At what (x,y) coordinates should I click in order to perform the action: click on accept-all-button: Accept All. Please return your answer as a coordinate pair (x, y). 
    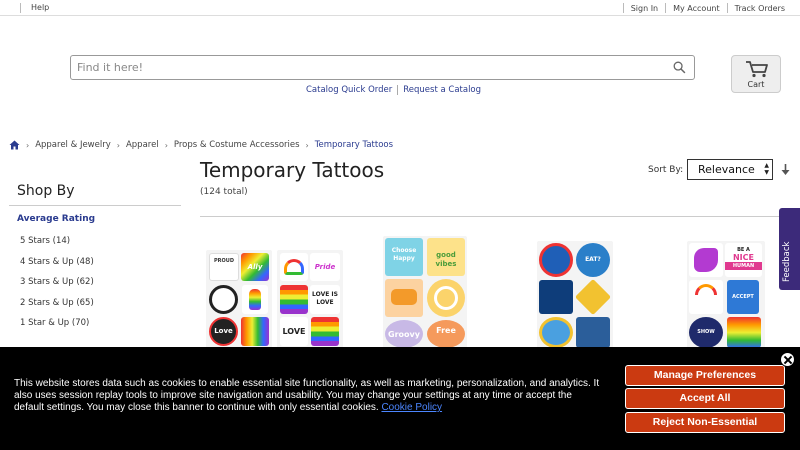
    Looking at the image, I should click on (705, 398).